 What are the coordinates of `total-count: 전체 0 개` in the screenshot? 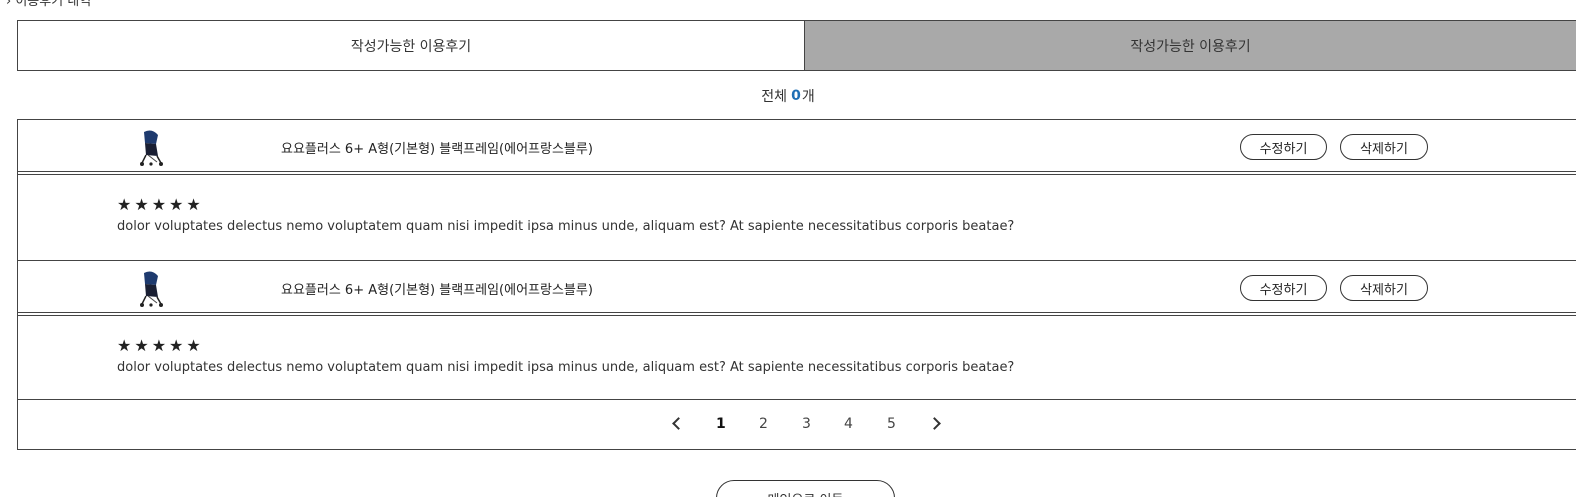 It's located at (788, 95).